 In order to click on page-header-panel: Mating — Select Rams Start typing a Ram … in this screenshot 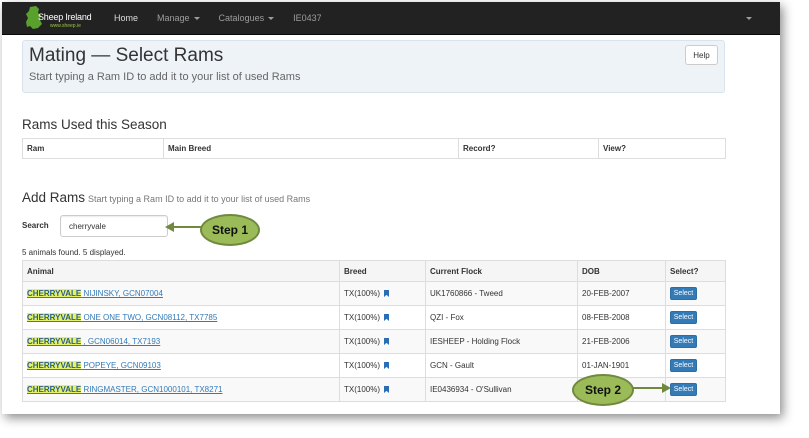, I will do `click(373, 66)`.